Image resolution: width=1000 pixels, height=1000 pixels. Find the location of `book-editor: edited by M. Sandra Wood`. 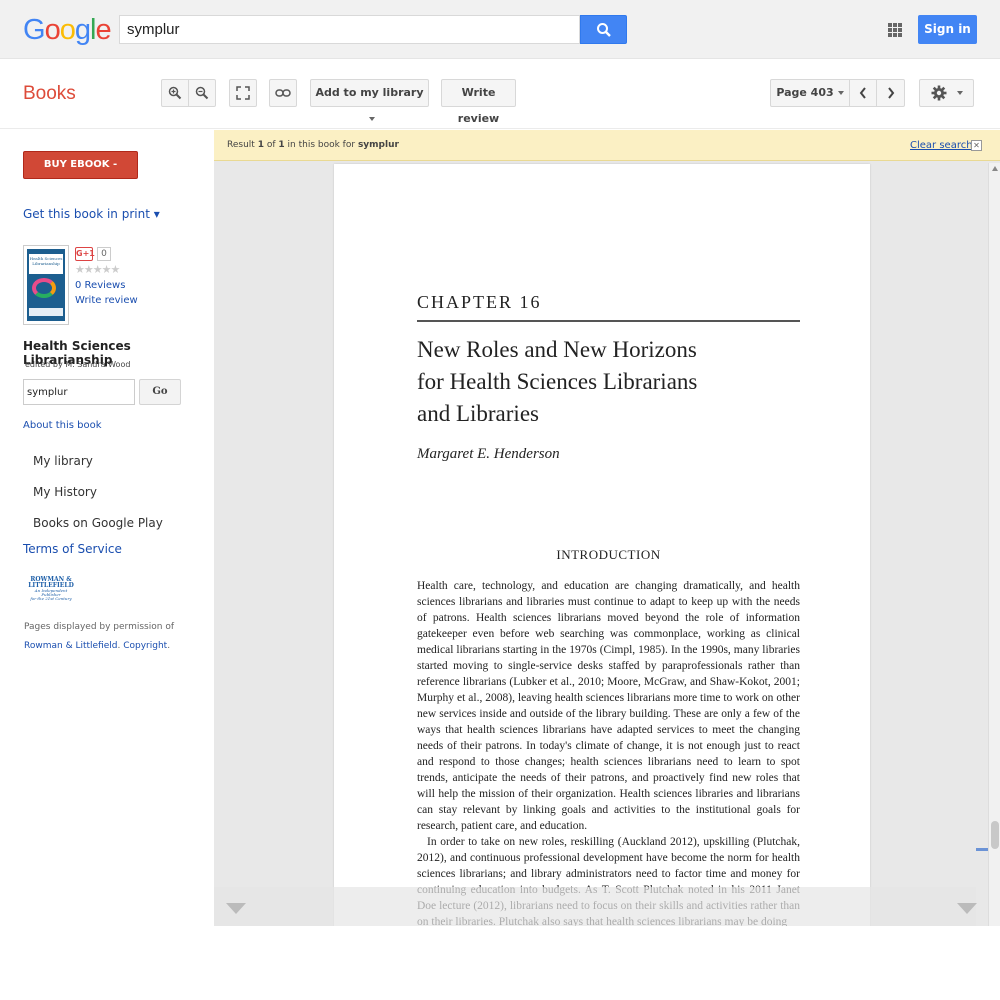

book-editor: edited by M. Sandra Wood is located at coordinates (78, 364).